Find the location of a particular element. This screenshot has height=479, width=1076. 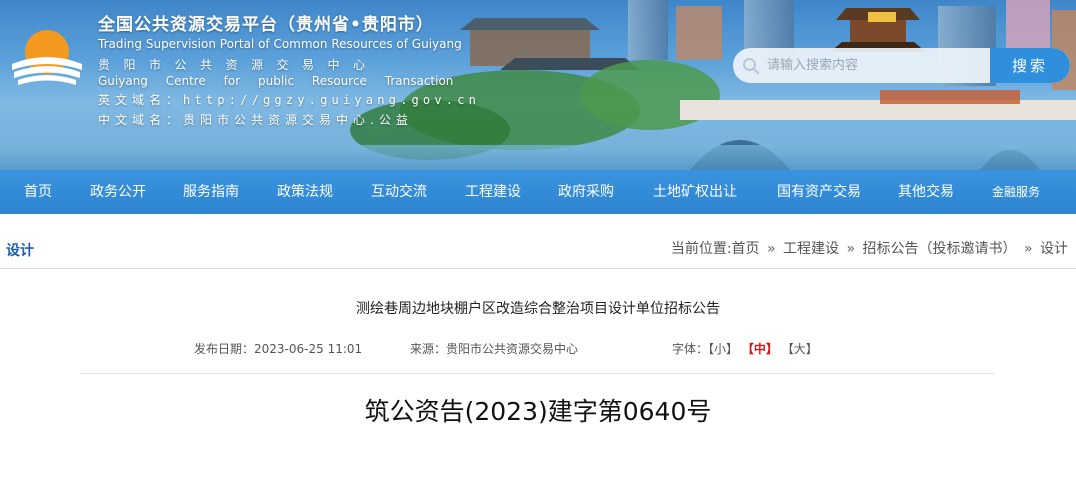

publish-date-meta: 发布日期：2023-06-25 11:01 is located at coordinates (278, 348).